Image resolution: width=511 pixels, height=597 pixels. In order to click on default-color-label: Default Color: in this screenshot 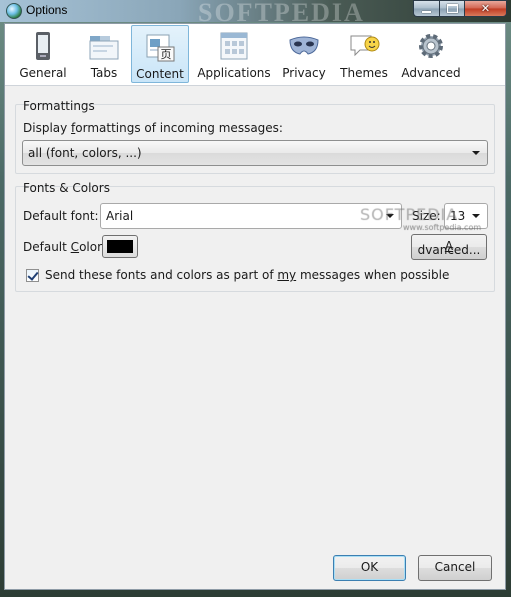, I will do `click(64, 247)`.